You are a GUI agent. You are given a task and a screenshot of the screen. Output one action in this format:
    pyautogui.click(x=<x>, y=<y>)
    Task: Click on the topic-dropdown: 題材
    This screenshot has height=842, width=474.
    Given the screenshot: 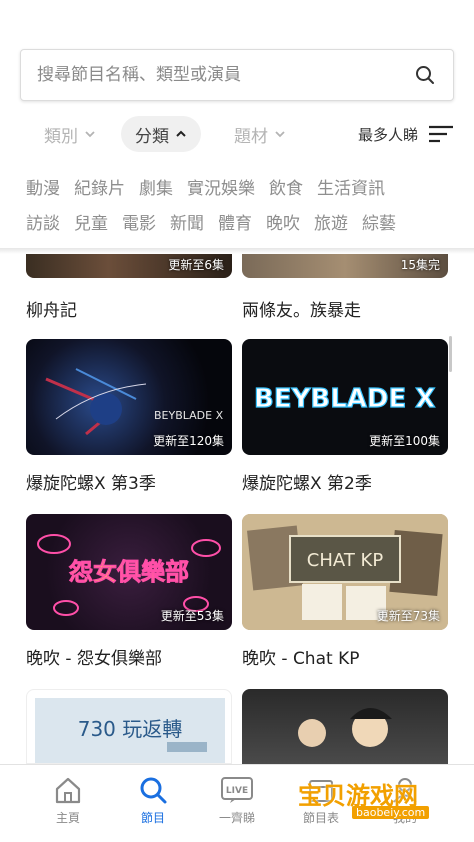 What is the action you would take?
    pyautogui.click(x=260, y=134)
    